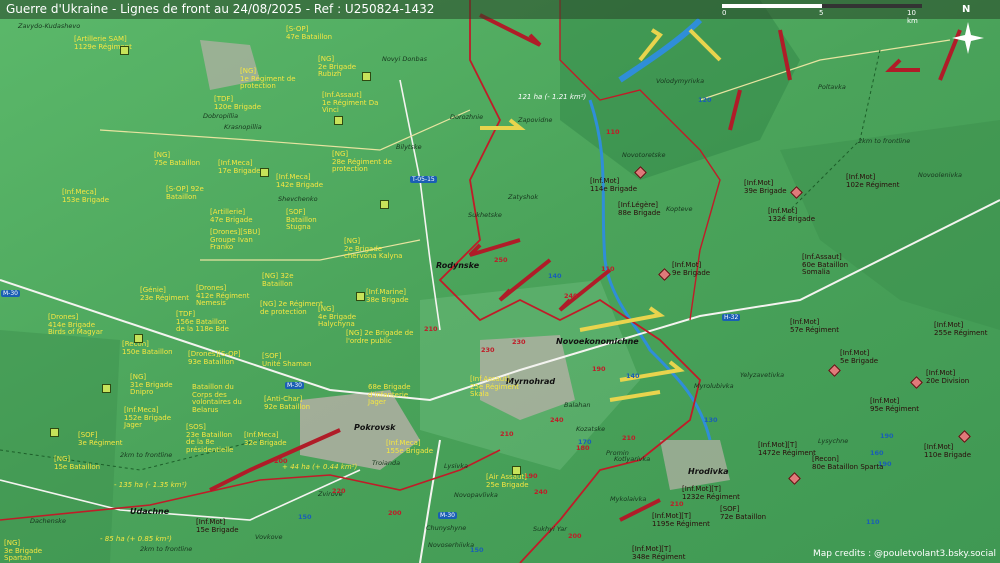 The width and height of the screenshot is (1000, 563). I want to click on ua-unit-label: [NG] 28e Régiment de protection, so click(362, 161).